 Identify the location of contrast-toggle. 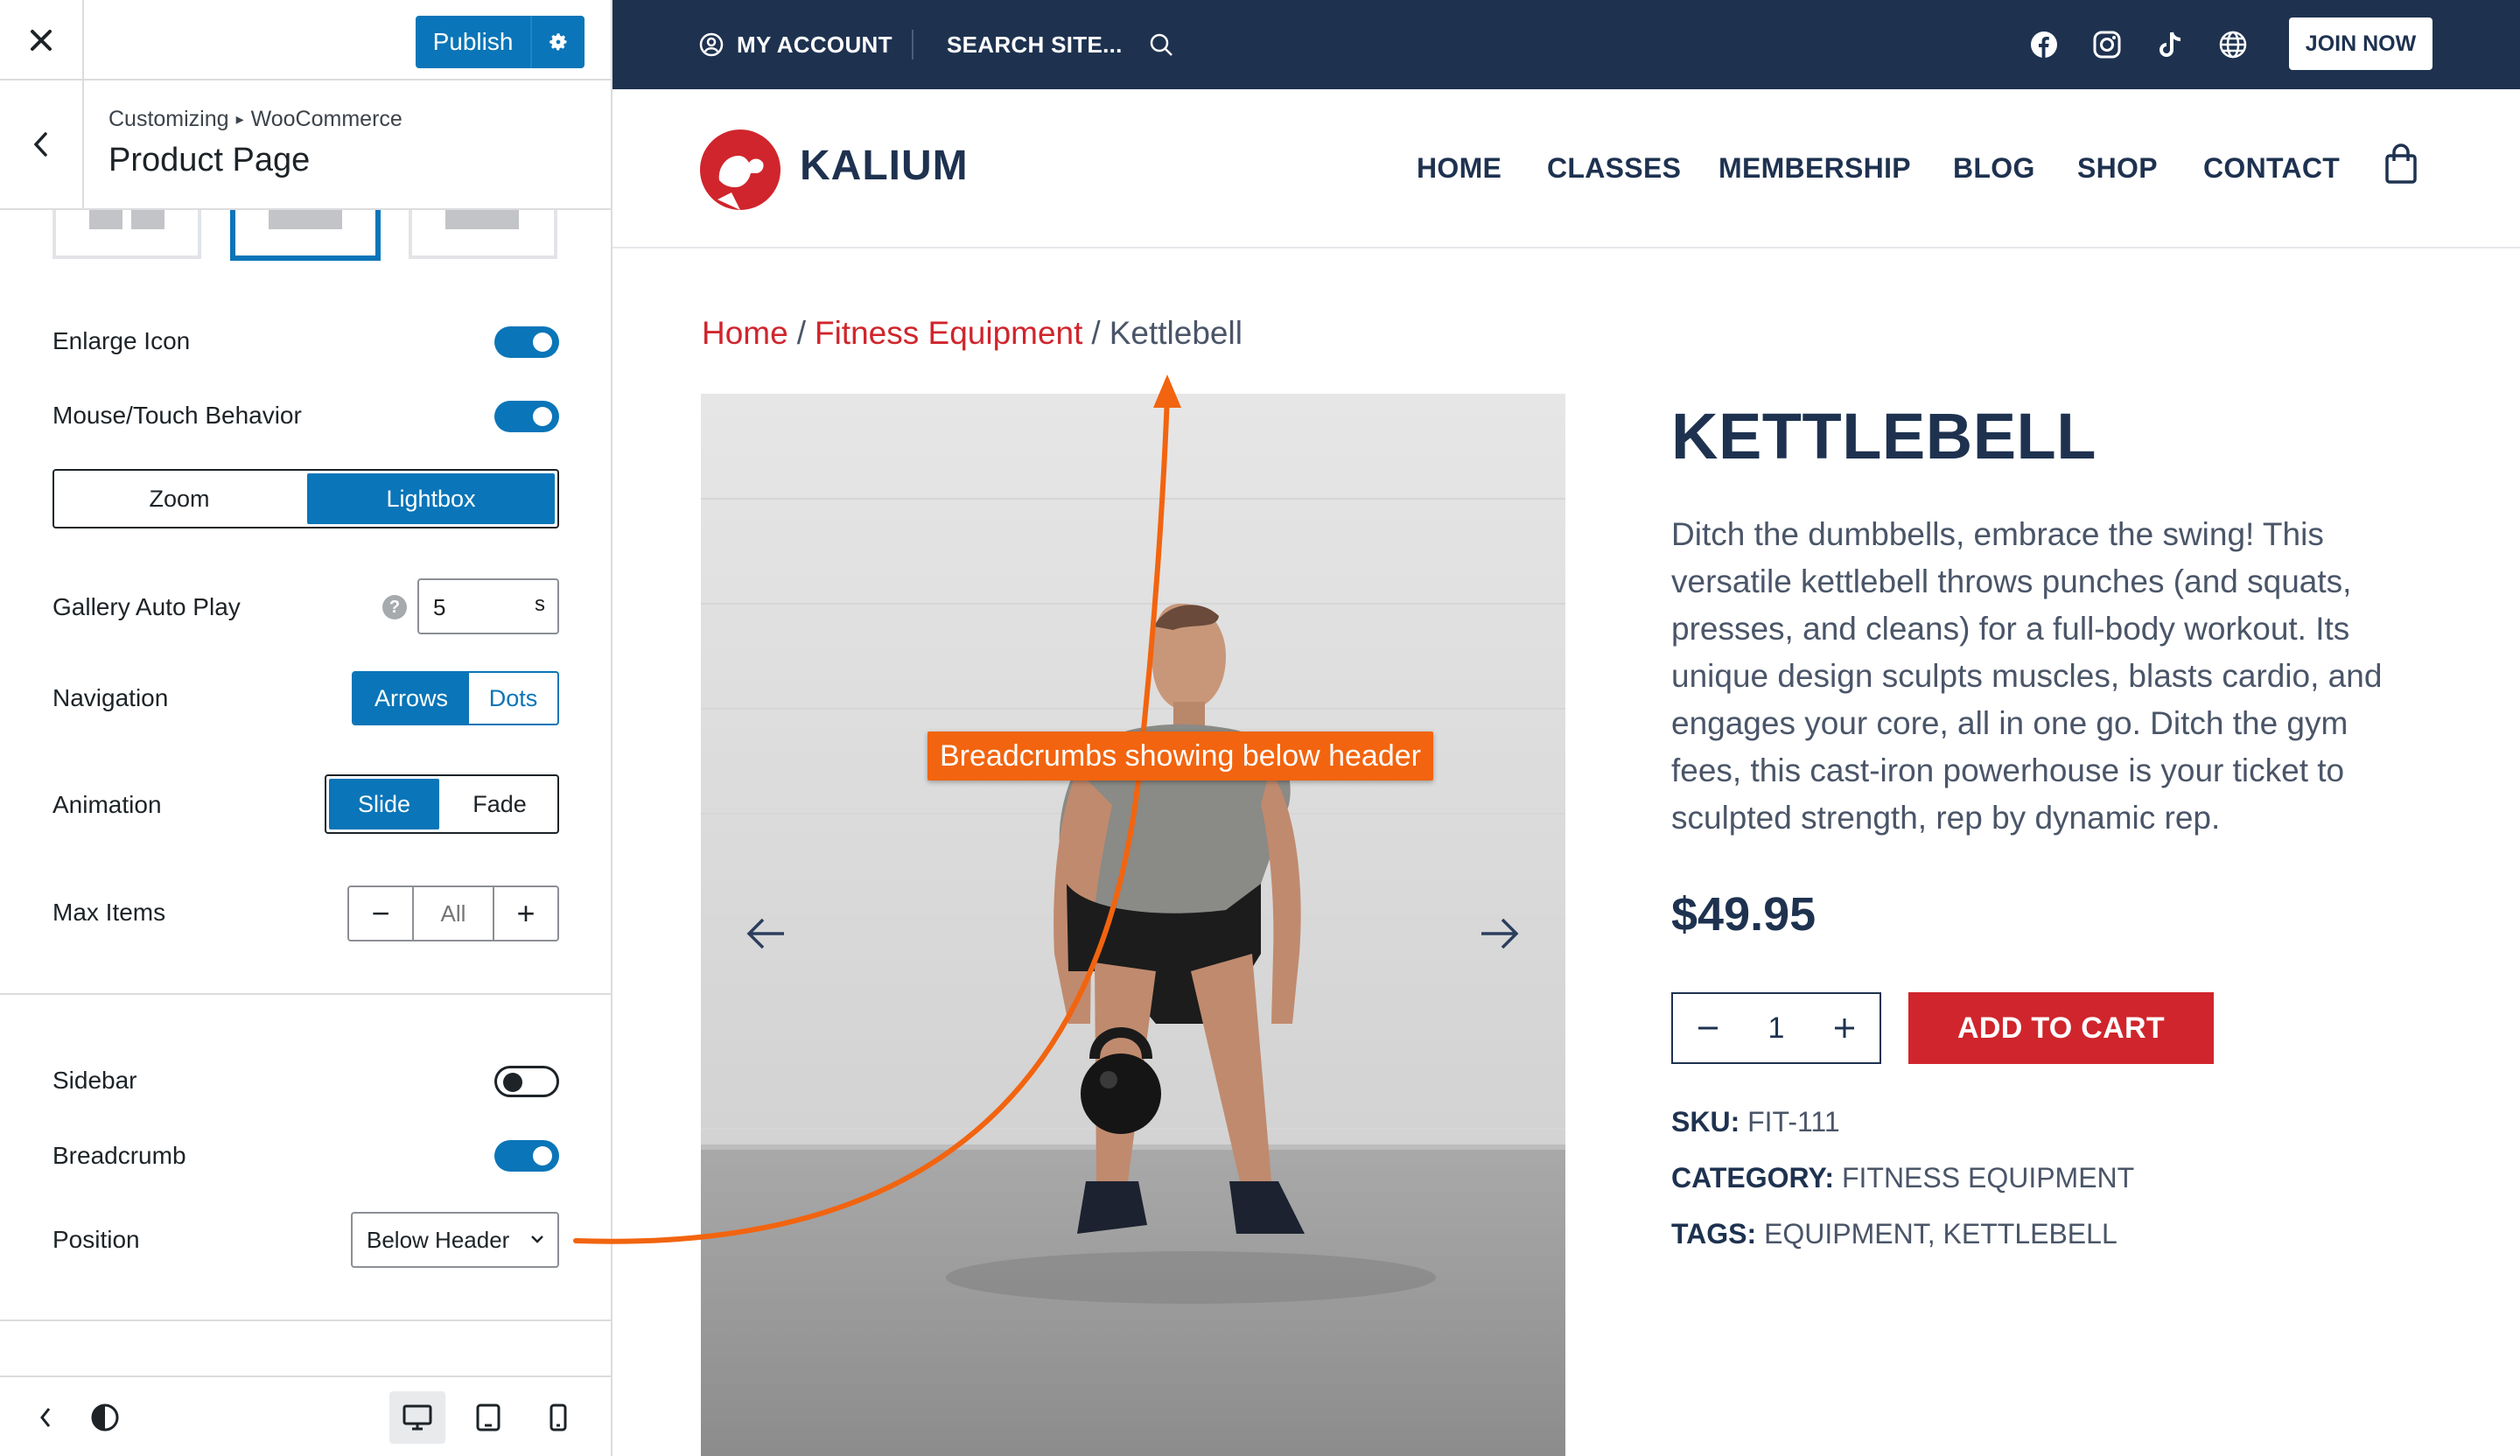
(105, 1417).